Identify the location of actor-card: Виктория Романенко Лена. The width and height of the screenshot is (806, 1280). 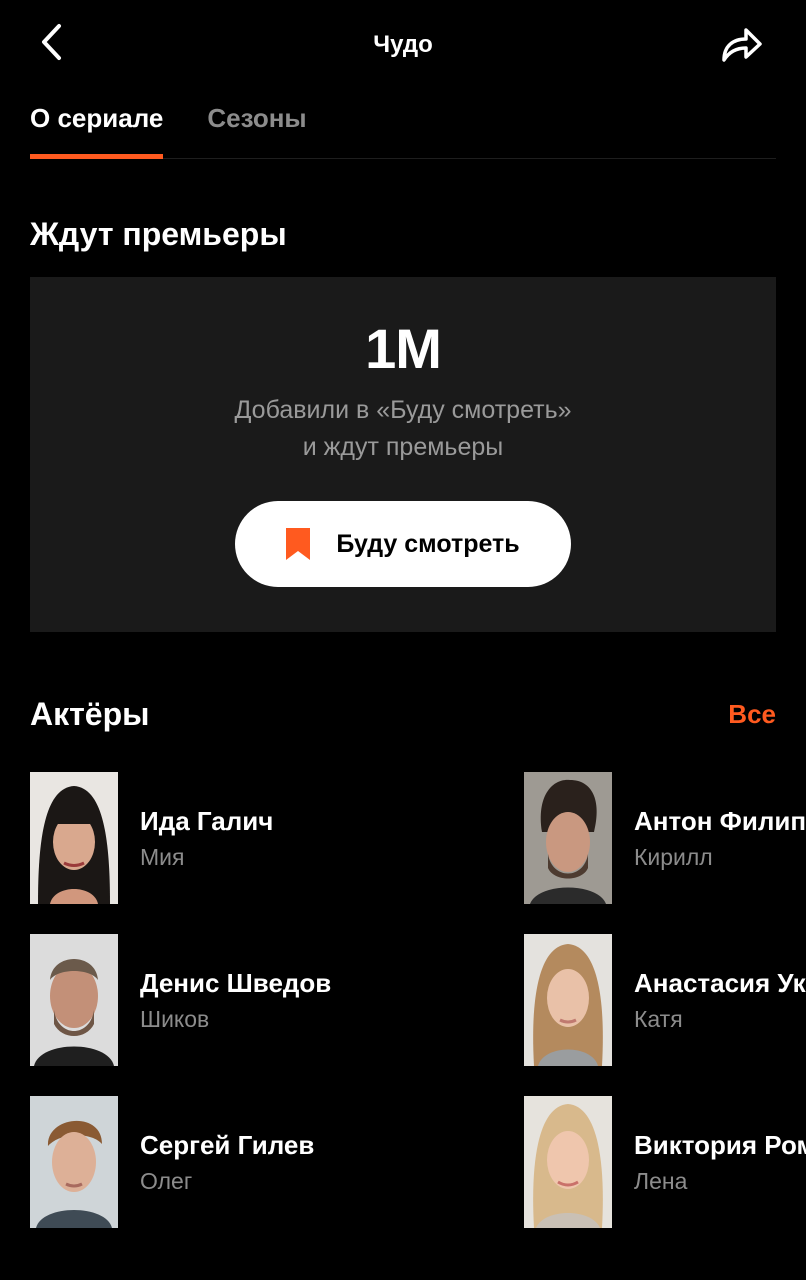
(665, 1162).